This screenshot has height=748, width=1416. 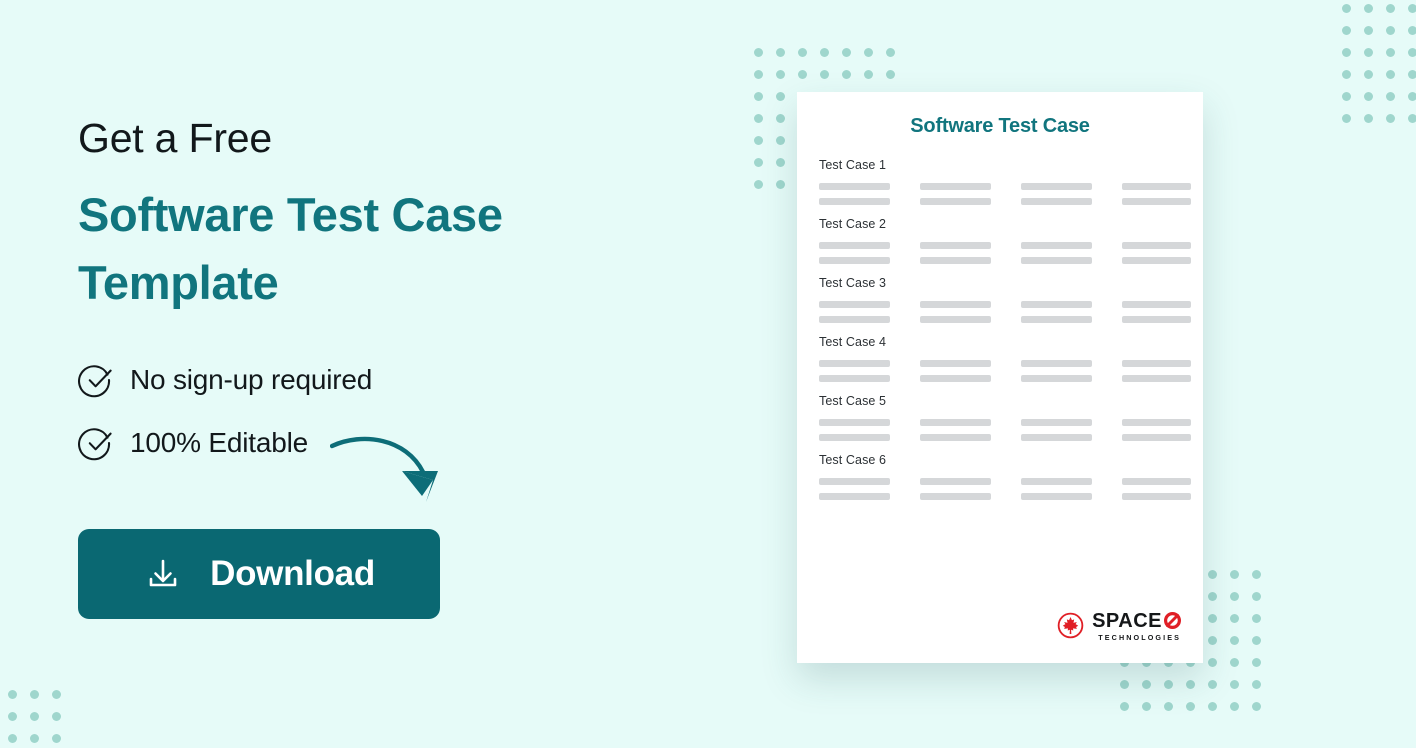 I want to click on test-case-block: Test Case 2, so click(x=1005, y=240).